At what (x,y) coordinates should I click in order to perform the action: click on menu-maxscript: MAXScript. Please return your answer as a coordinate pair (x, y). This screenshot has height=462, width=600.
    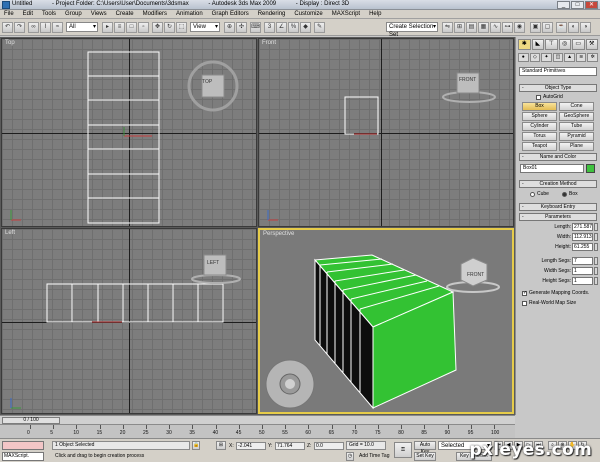
    Looking at the image, I should click on (346, 14).